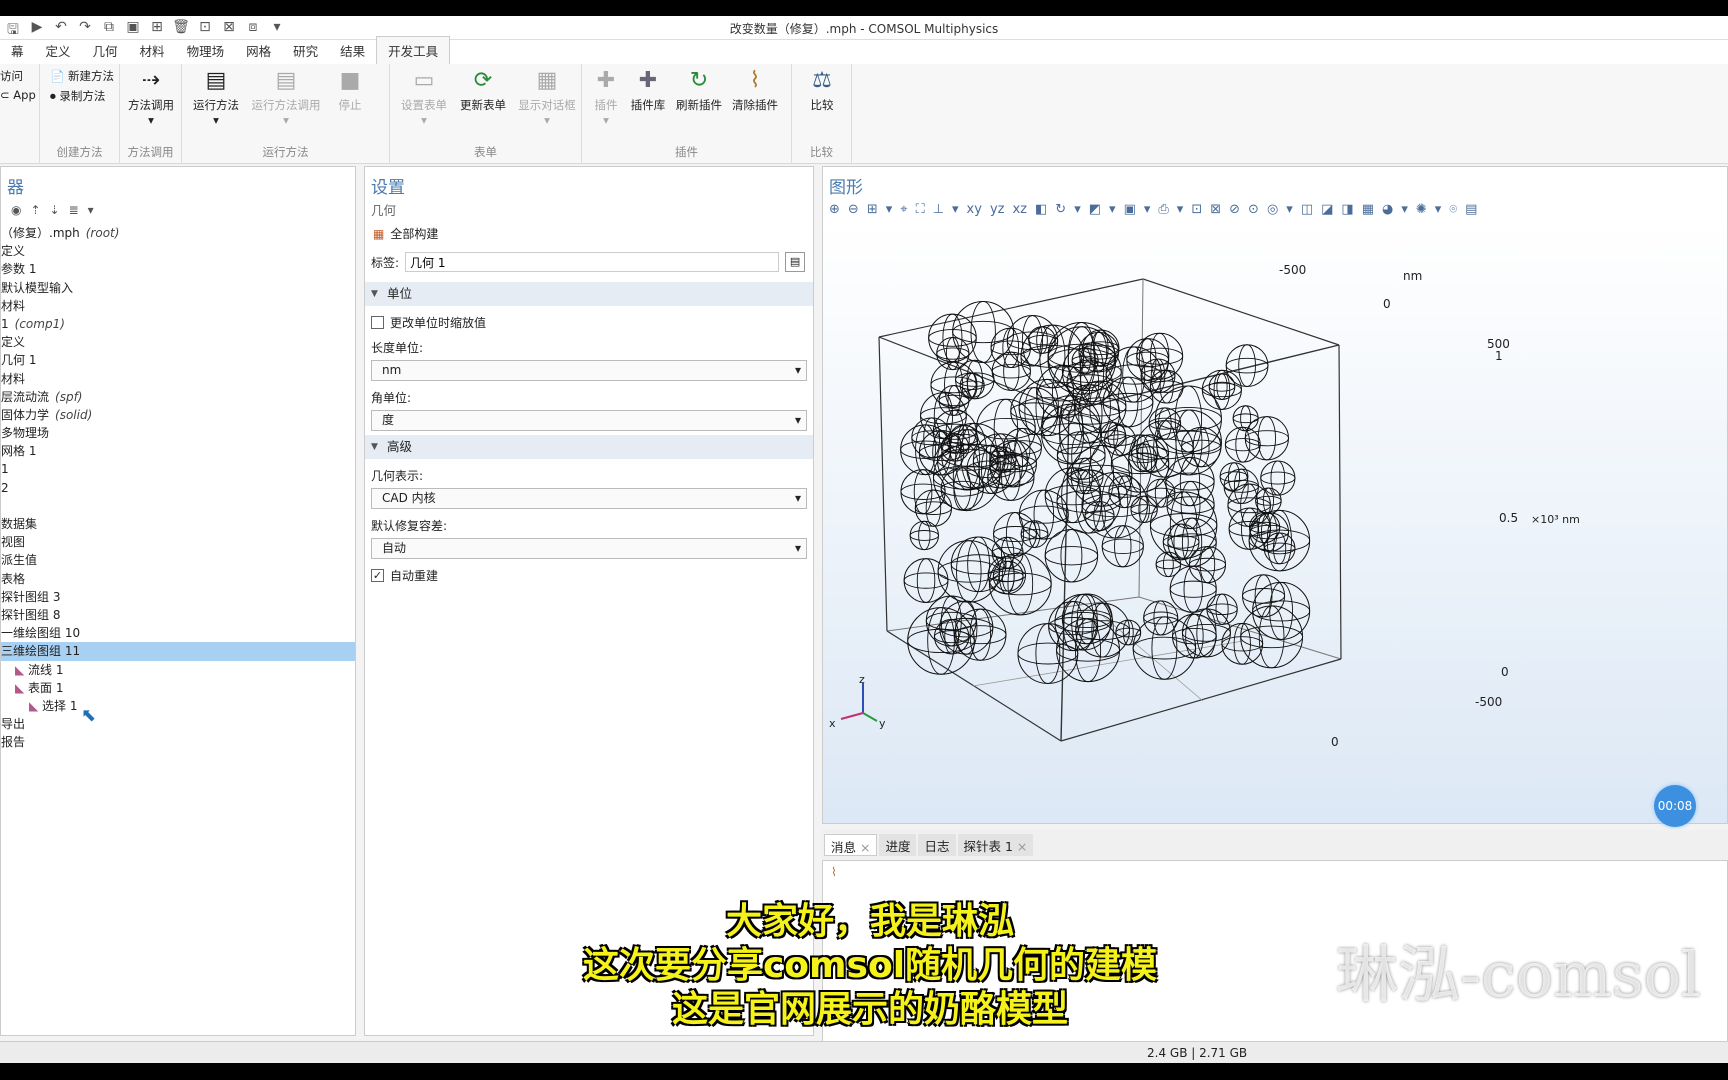 Image resolution: width=1728 pixels, height=1080 pixels. What do you see at coordinates (1196, 209) in the screenshot?
I see `select-all-icon: ⊡` at bounding box center [1196, 209].